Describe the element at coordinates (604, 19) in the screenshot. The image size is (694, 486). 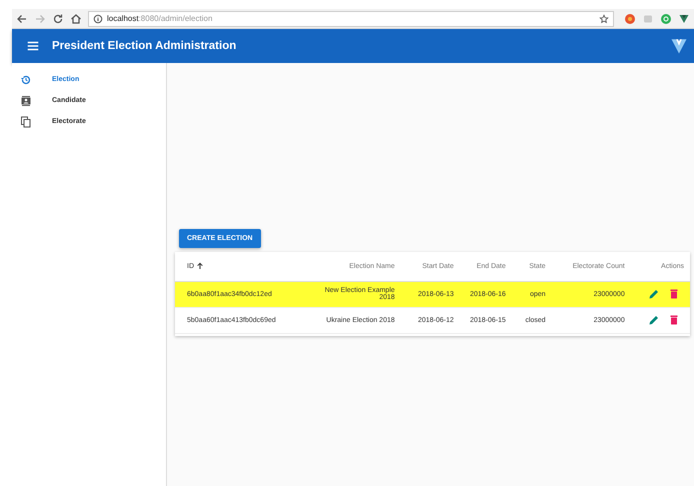
I see `star-icon` at that location.